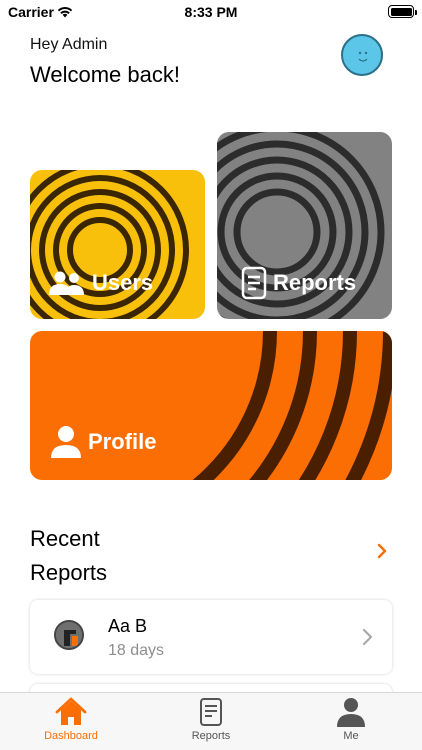 The image size is (422, 750). I want to click on chevron-right-icon, so click(367, 637).